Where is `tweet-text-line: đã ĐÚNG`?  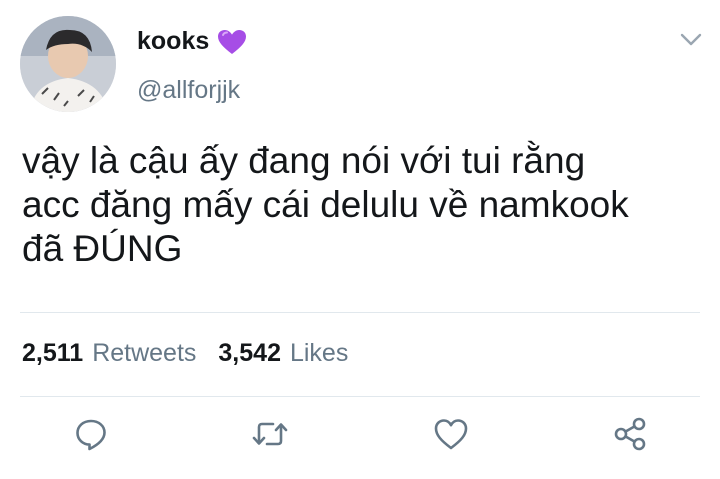 tweet-text-line: đã ĐÚNG is located at coordinates (102, 248).